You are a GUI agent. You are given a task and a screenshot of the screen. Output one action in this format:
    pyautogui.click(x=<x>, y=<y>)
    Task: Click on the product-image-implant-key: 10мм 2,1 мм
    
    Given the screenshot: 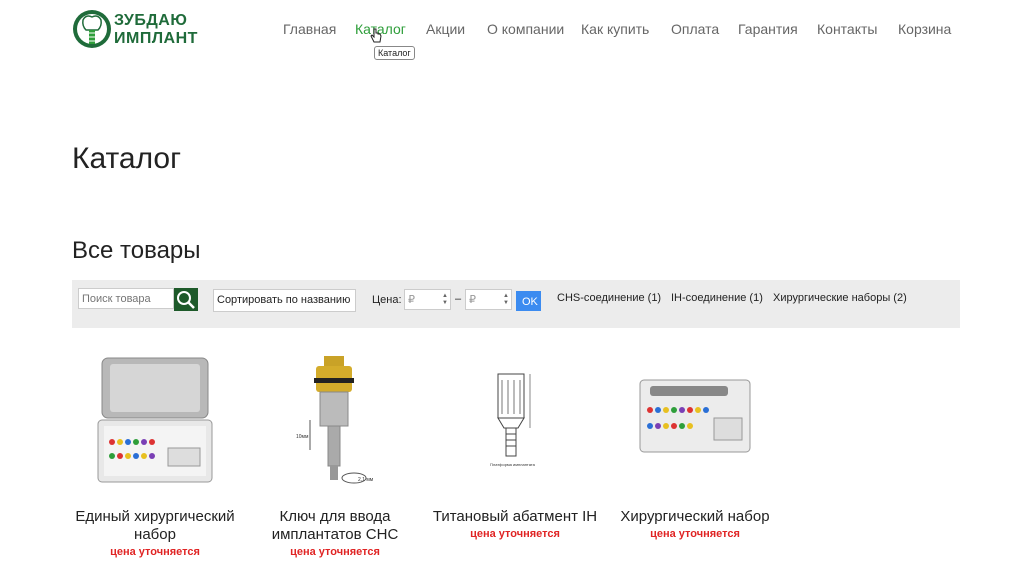 What is the action you would take?
    pyautogui.click(x=335, y=420)
    